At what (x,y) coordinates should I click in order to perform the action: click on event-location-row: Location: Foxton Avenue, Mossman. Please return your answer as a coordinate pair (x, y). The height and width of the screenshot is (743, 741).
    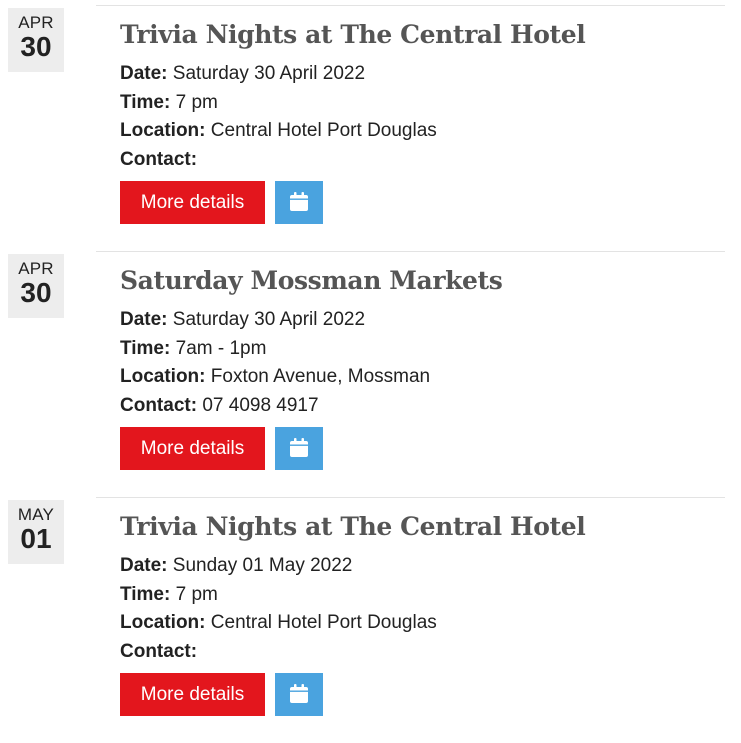
    Looking at the image, I should click on (275, 377).